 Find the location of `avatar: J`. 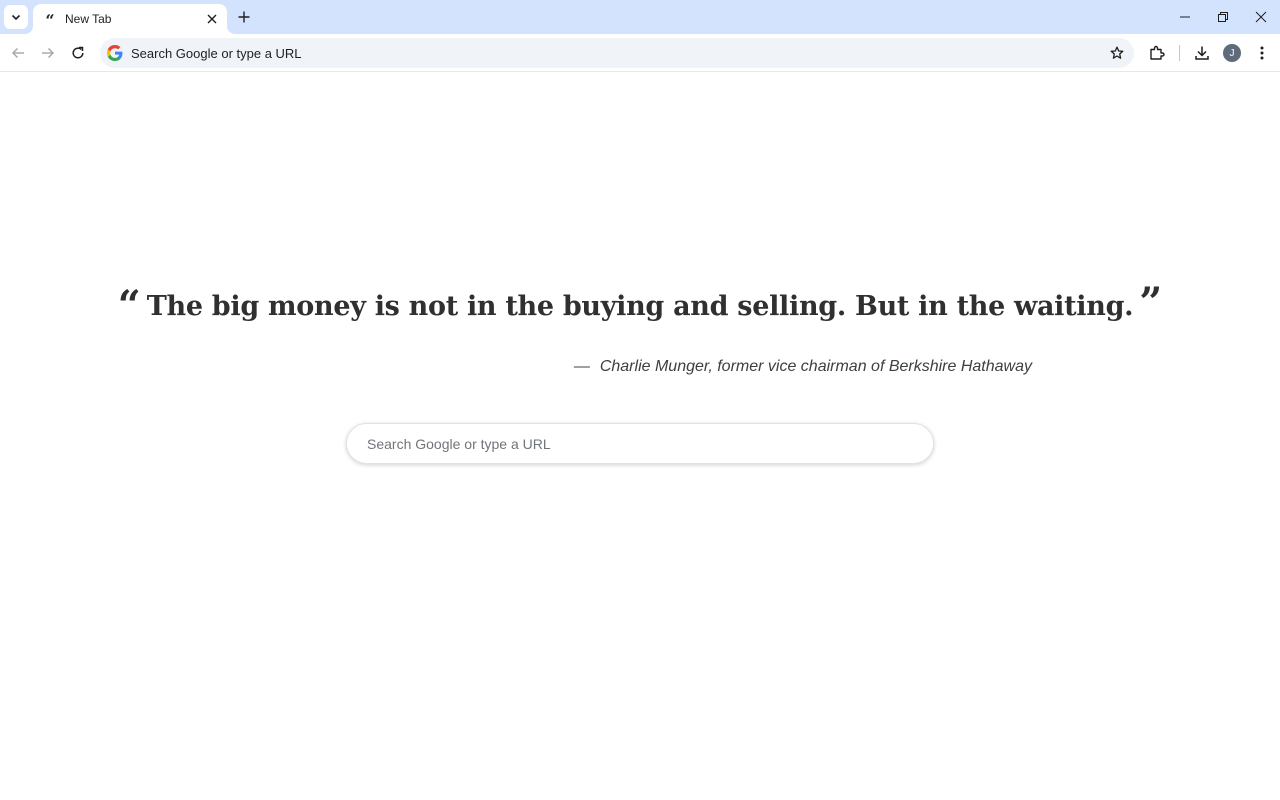

avatar: J is located at coordinates (1232, 53).